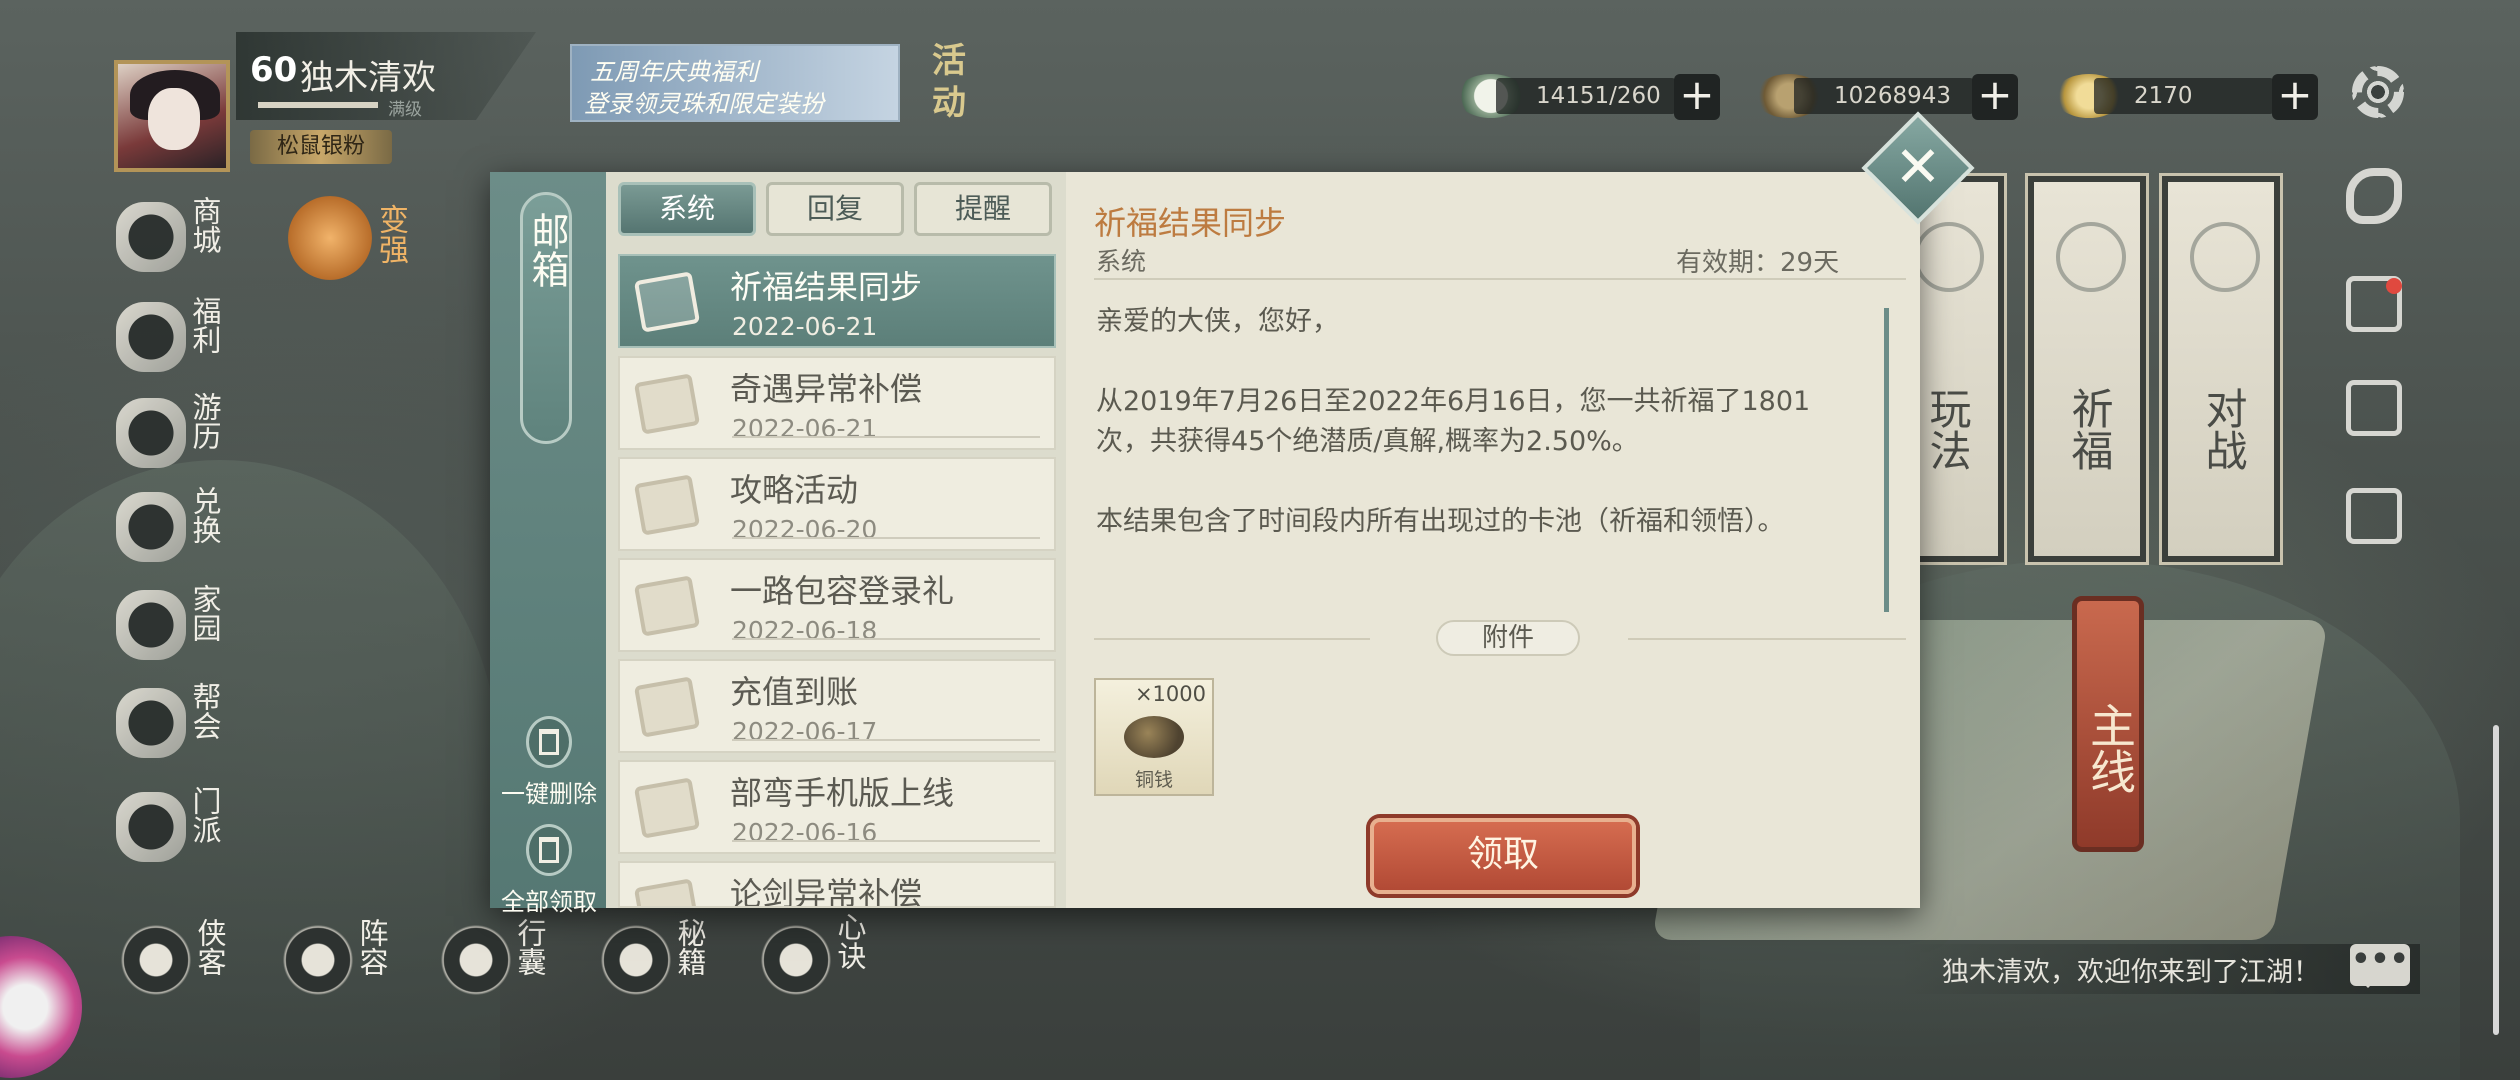 The image size is (2520, 1080). What do you see at coordinates (2108, 724) in the screenshot?
I see `main-quest-button: 主线` at bounding box center [2108, 724].